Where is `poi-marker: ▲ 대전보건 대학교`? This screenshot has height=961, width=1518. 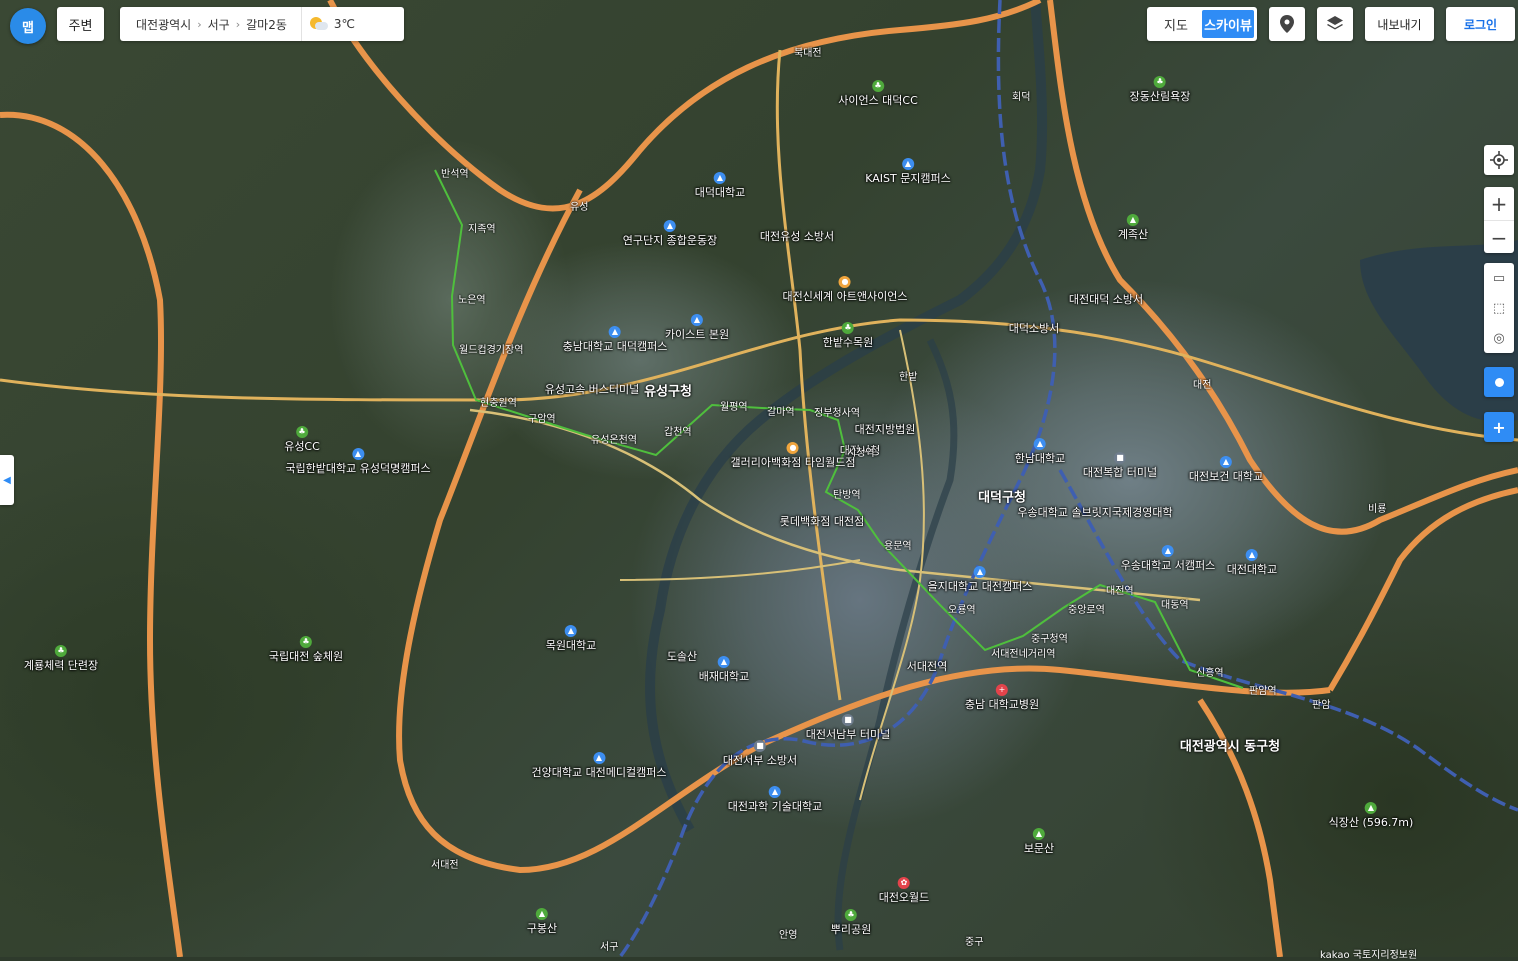 poi-marker: ▲ 대전보건 대학교 is located at coordinates (1226, 469).